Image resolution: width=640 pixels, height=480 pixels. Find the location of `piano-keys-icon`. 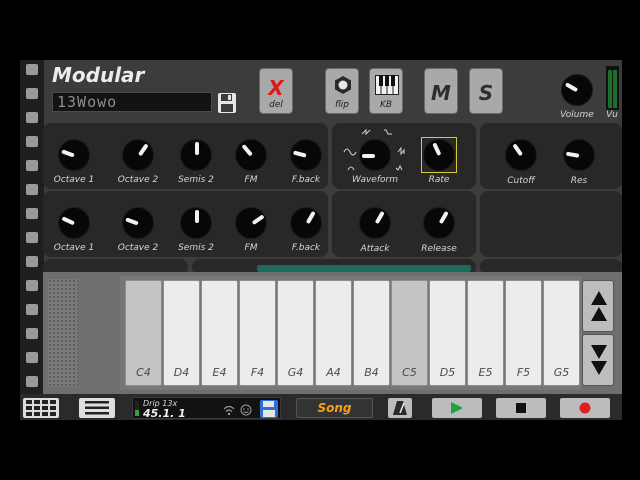

piano-keys-icon is located at coordinates (387, 85).